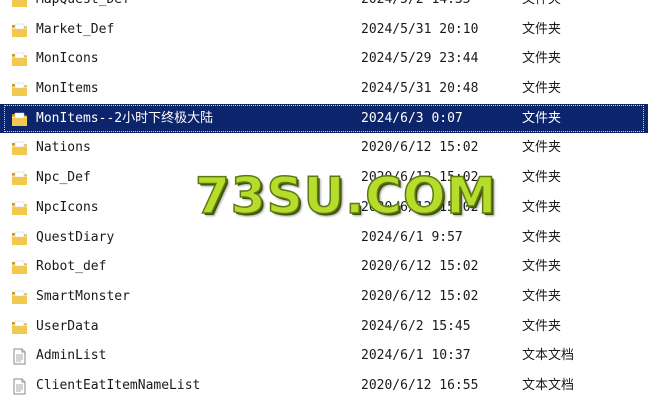 This screenshot has height=407, width=648. What do you see at coordinates (125, 118) in the screenshot?
I see `file-name: MonItems--2小时下终极大陆` at bounding box center [125, 118].